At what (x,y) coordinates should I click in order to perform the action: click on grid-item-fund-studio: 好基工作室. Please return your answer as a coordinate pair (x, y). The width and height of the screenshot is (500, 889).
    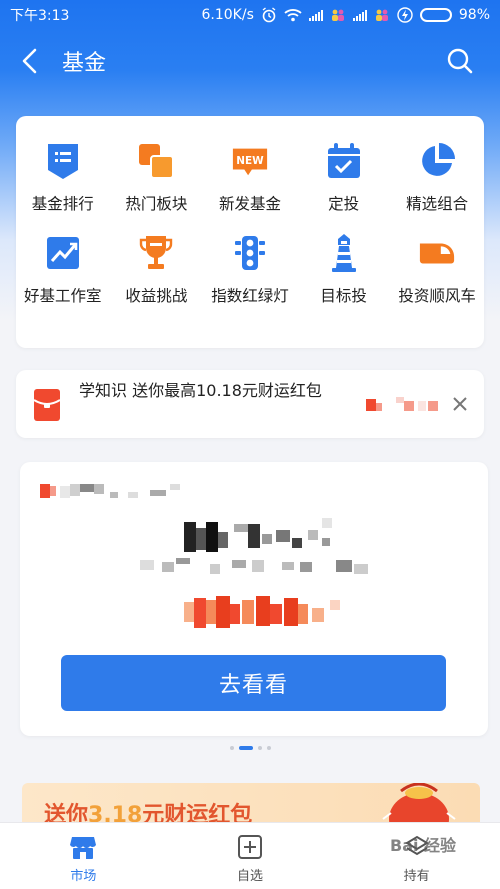
    Looking at the image, I should click on (63, 270).